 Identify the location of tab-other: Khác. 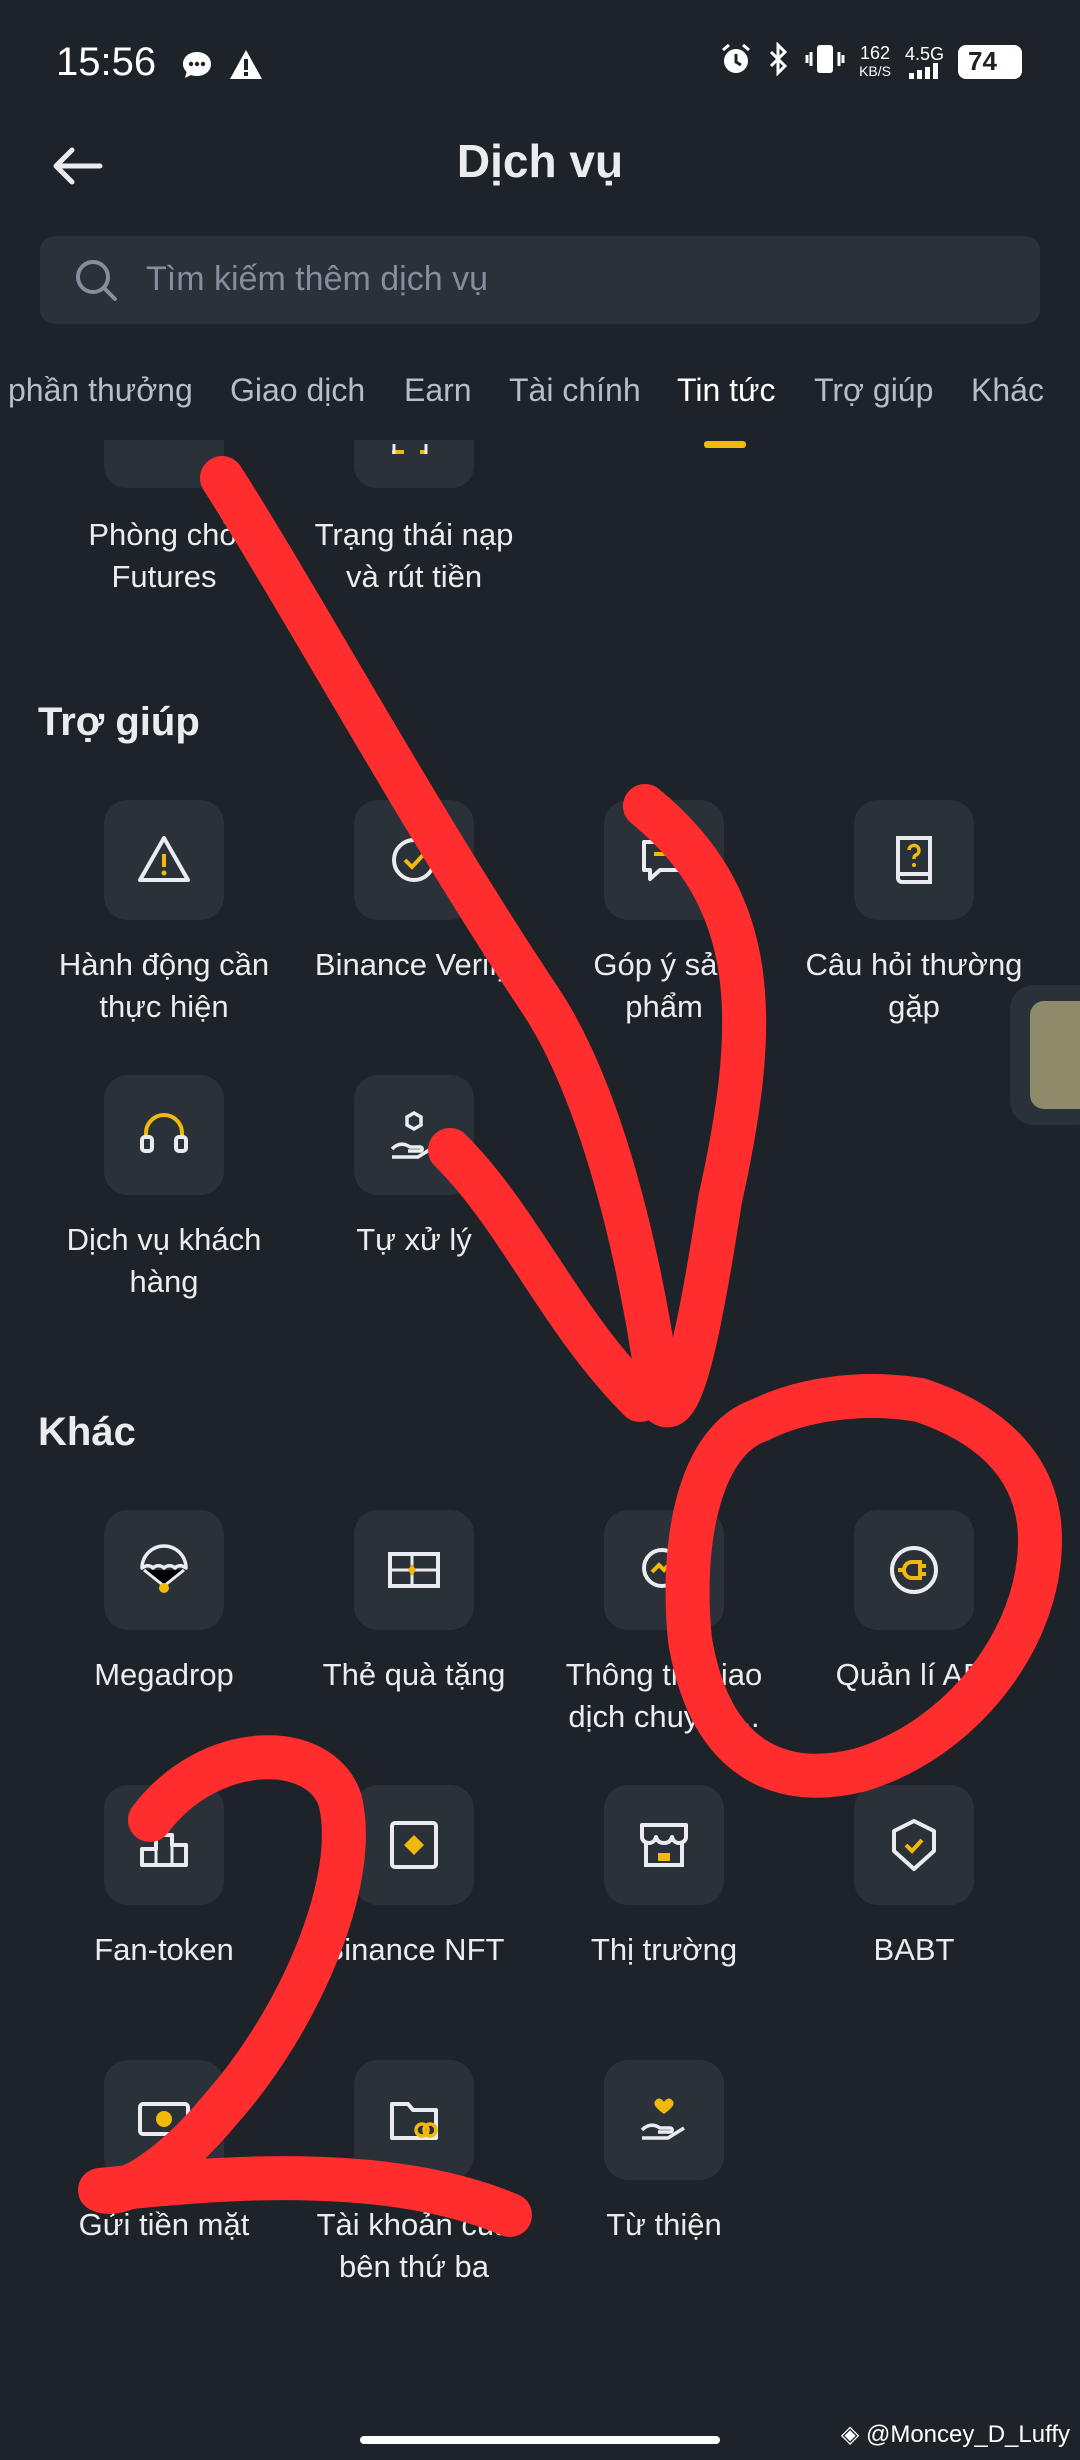
(1007, 390).